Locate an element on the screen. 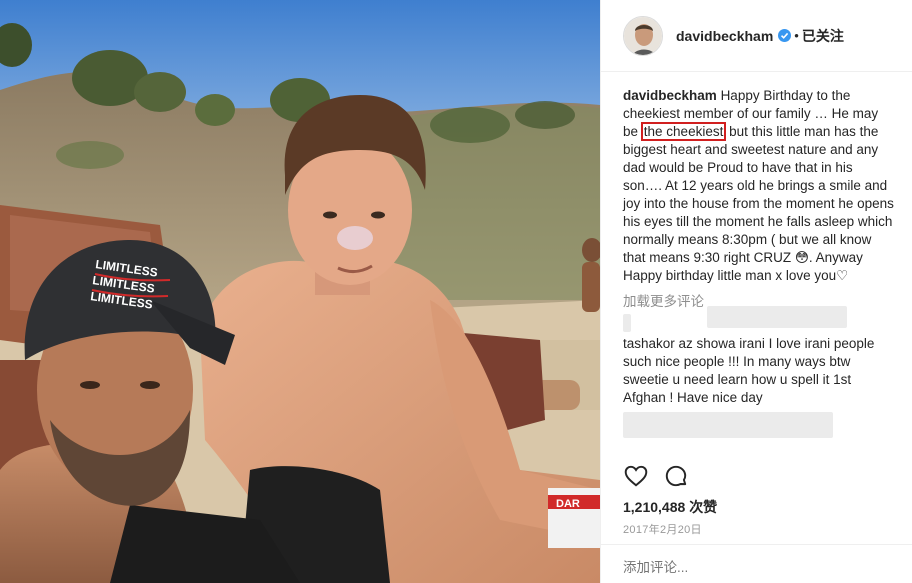 The image size is (912, 583). divider is located at coordinates (756, 544).